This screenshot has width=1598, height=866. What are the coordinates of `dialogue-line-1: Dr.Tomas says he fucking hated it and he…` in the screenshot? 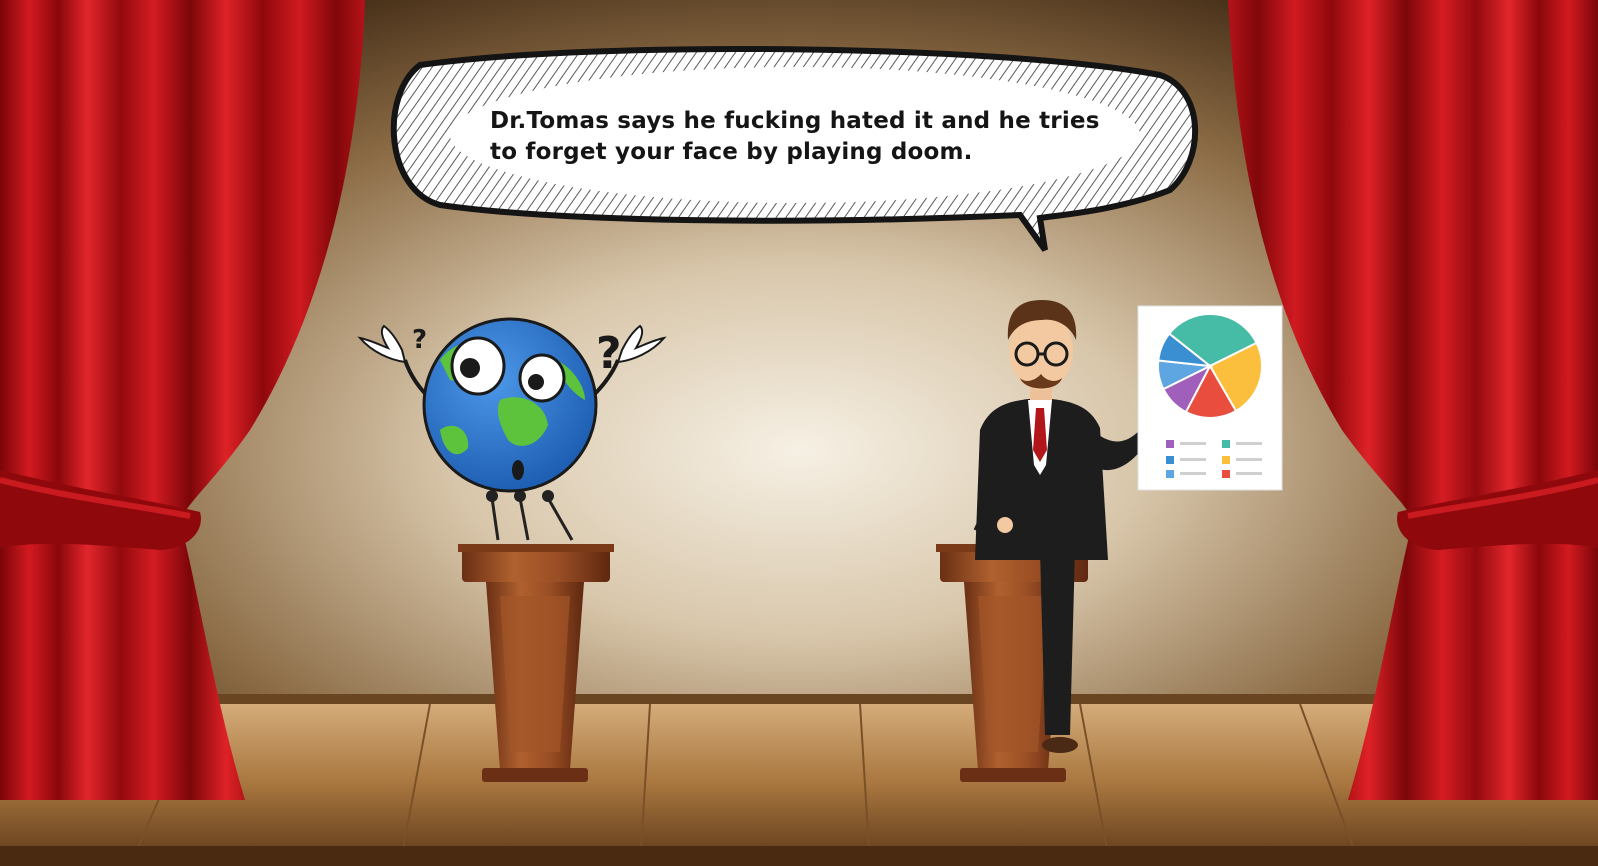 It's located at (795, 121).